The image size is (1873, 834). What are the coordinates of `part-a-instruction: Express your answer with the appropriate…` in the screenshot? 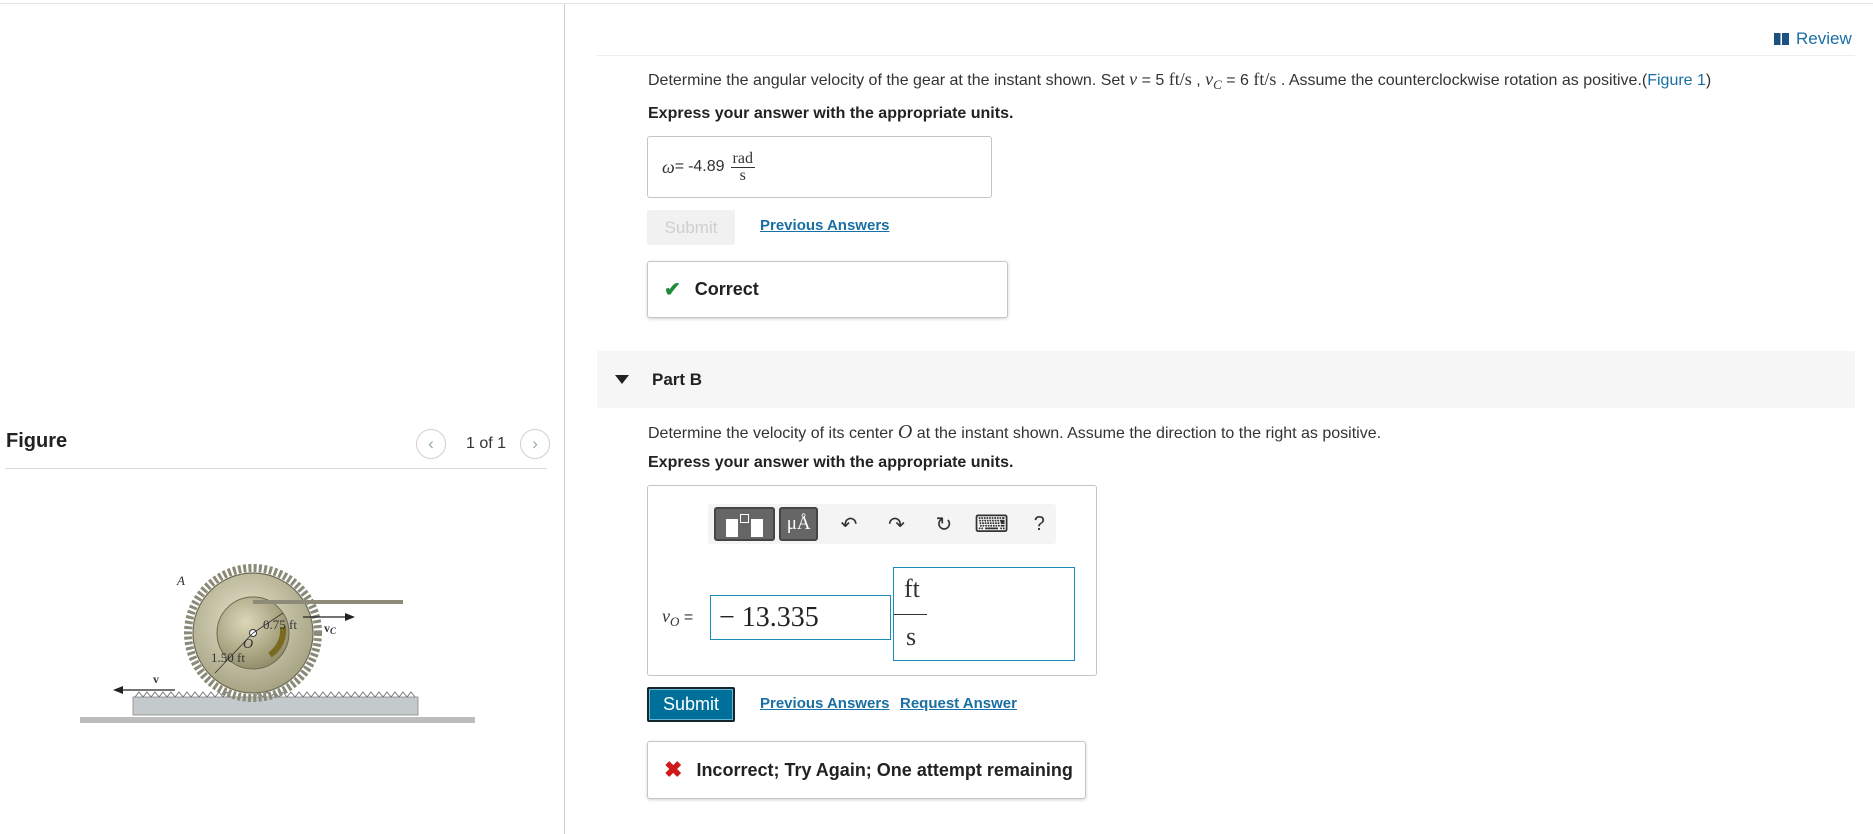 It's located at (831, 113).